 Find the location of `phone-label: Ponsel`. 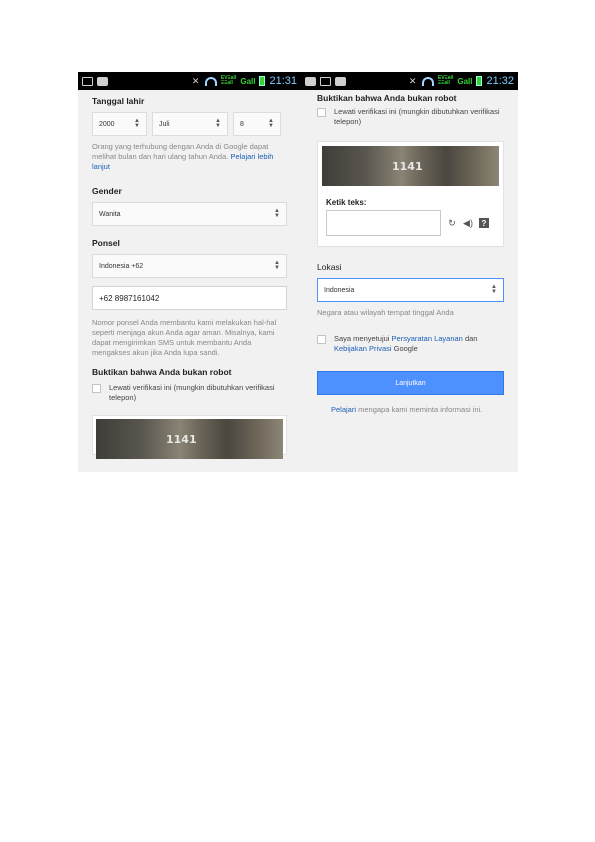

phone-label: Ponsel is located at coordinates (106, 243).